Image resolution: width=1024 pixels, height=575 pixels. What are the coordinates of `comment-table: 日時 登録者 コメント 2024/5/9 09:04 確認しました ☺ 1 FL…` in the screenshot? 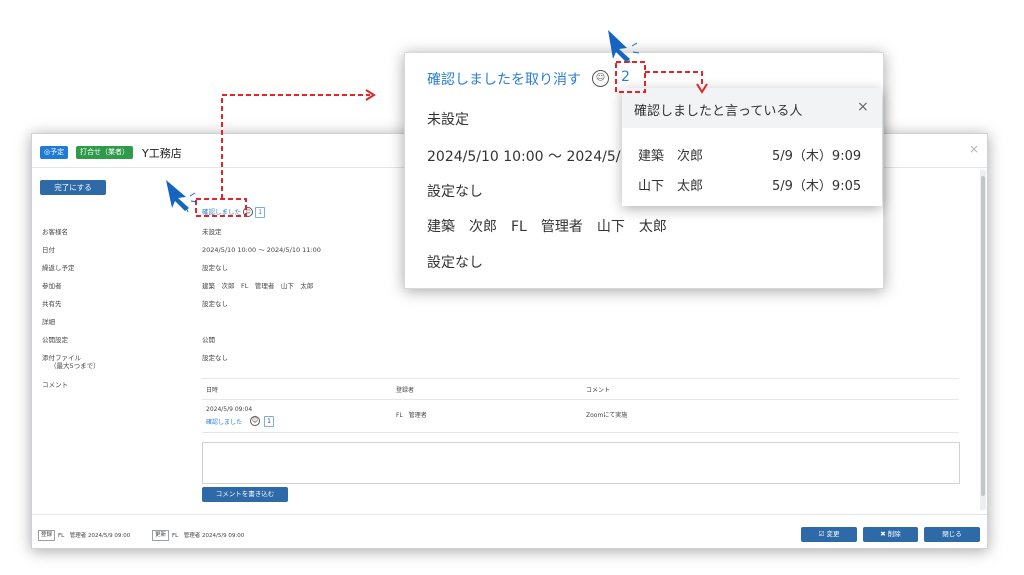 It's located at (580, 405).